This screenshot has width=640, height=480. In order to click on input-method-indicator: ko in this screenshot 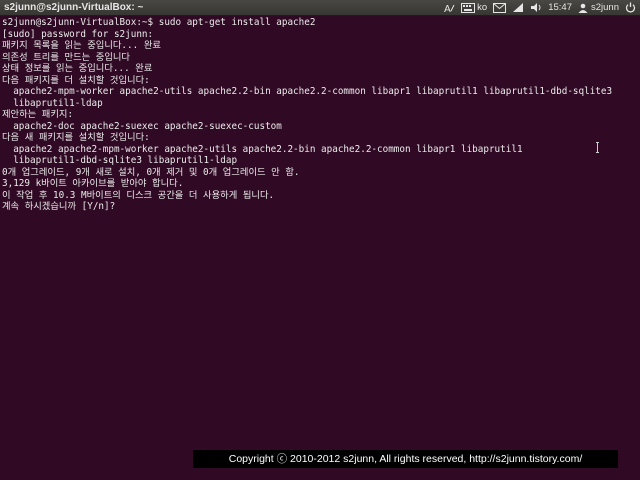, I will do `click(474, 7)`.